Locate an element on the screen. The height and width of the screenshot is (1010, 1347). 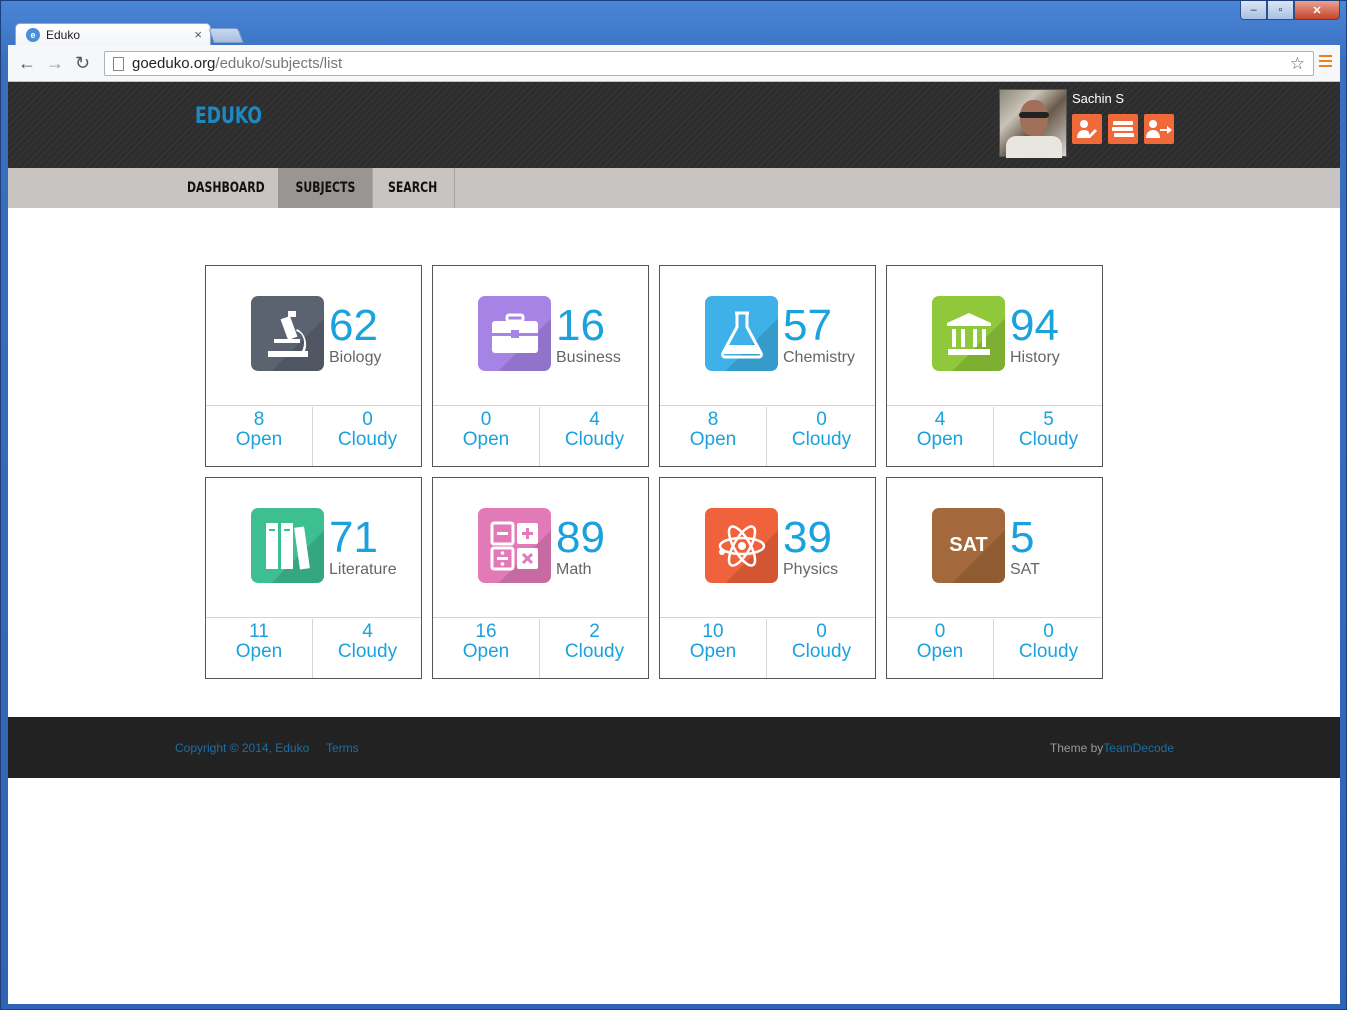
open-stat: 11 Open is located at coordinates (259, 648).